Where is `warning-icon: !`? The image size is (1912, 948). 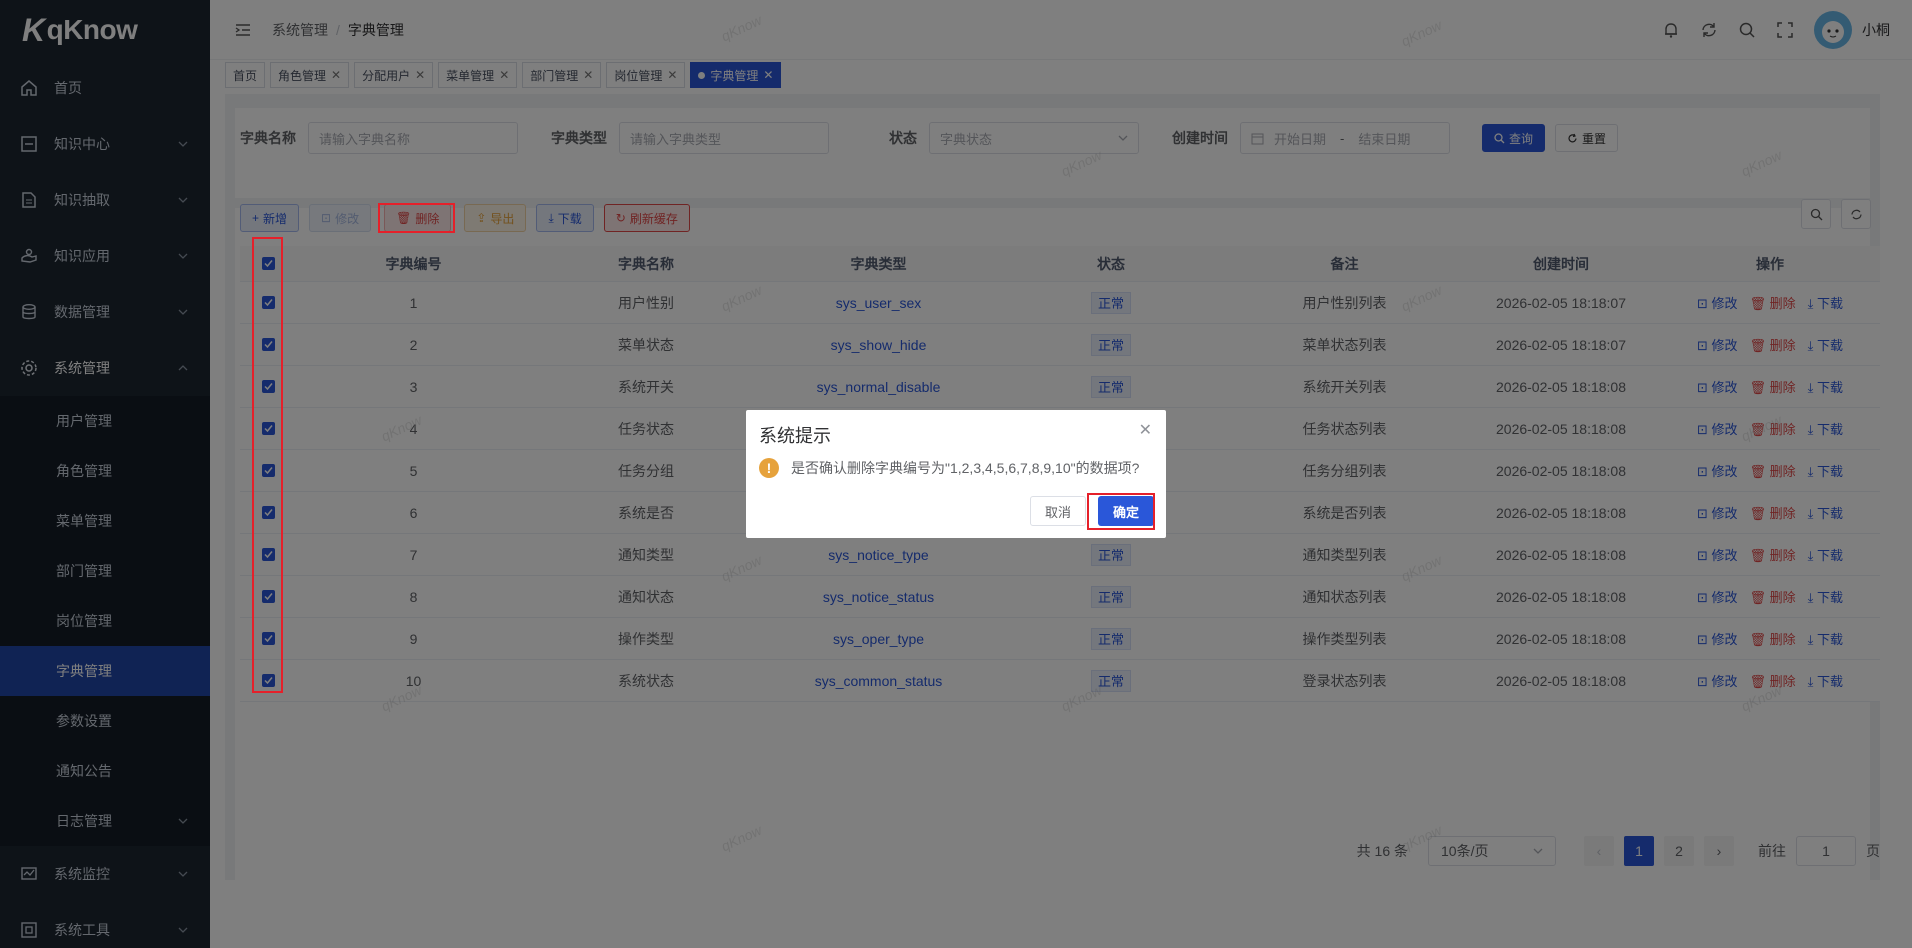
warning-icon: ! is located at coordinates (769, 468).